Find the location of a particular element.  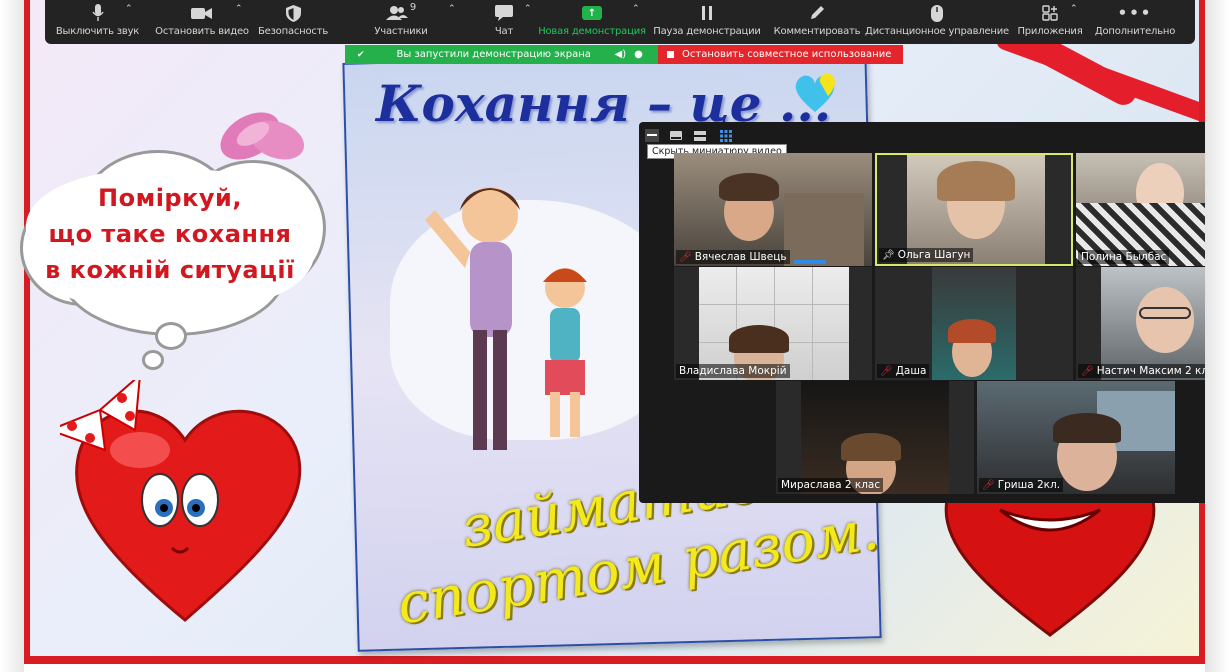

gallery-view-controls: Скрыть миниатюру видео is located at coordinates (922, 140).